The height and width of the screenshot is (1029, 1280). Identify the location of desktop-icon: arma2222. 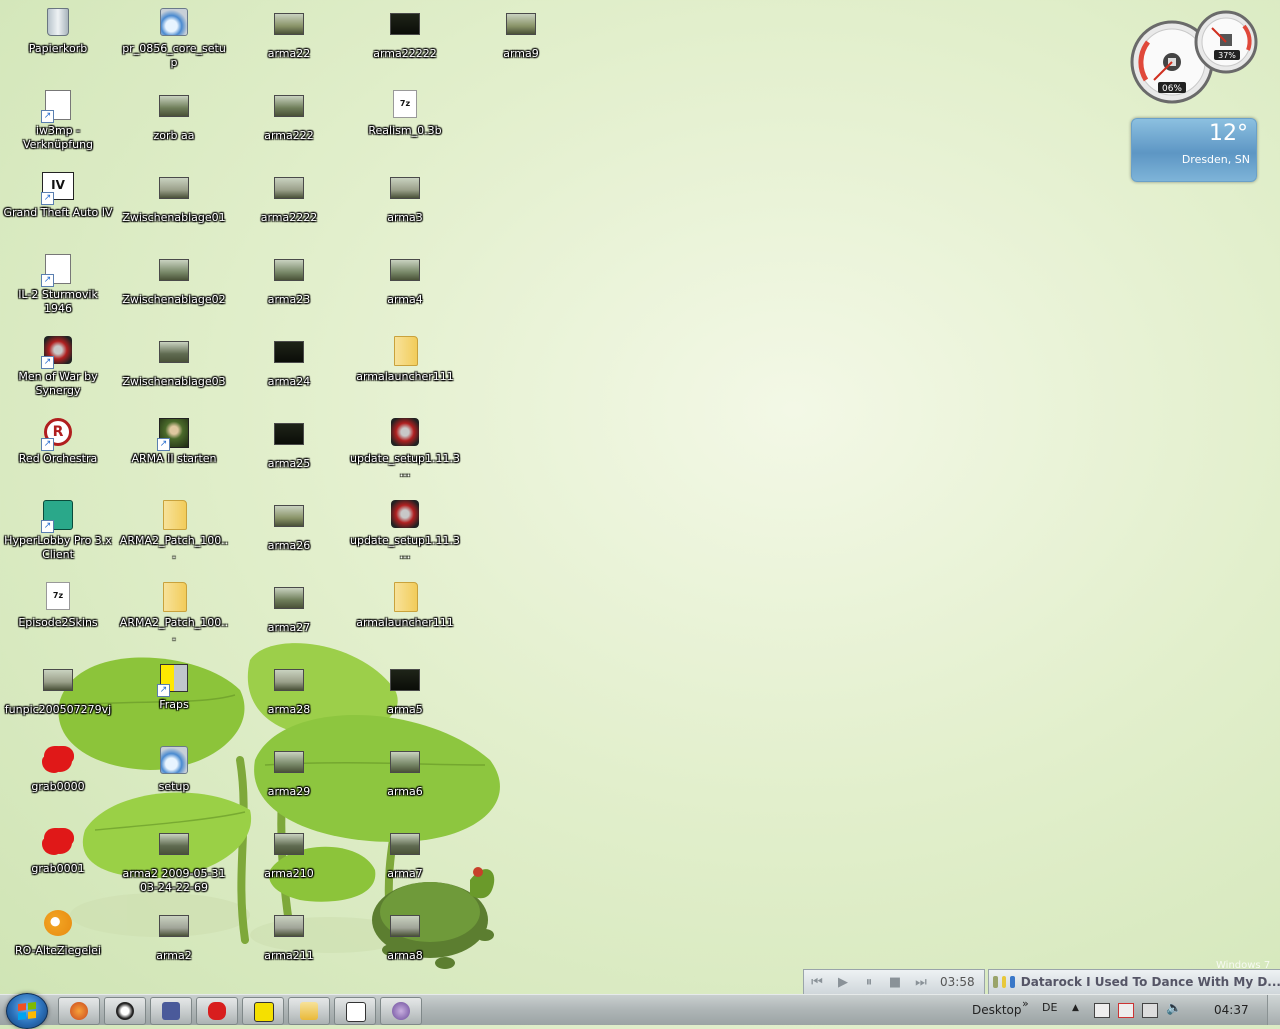
(289, 196).